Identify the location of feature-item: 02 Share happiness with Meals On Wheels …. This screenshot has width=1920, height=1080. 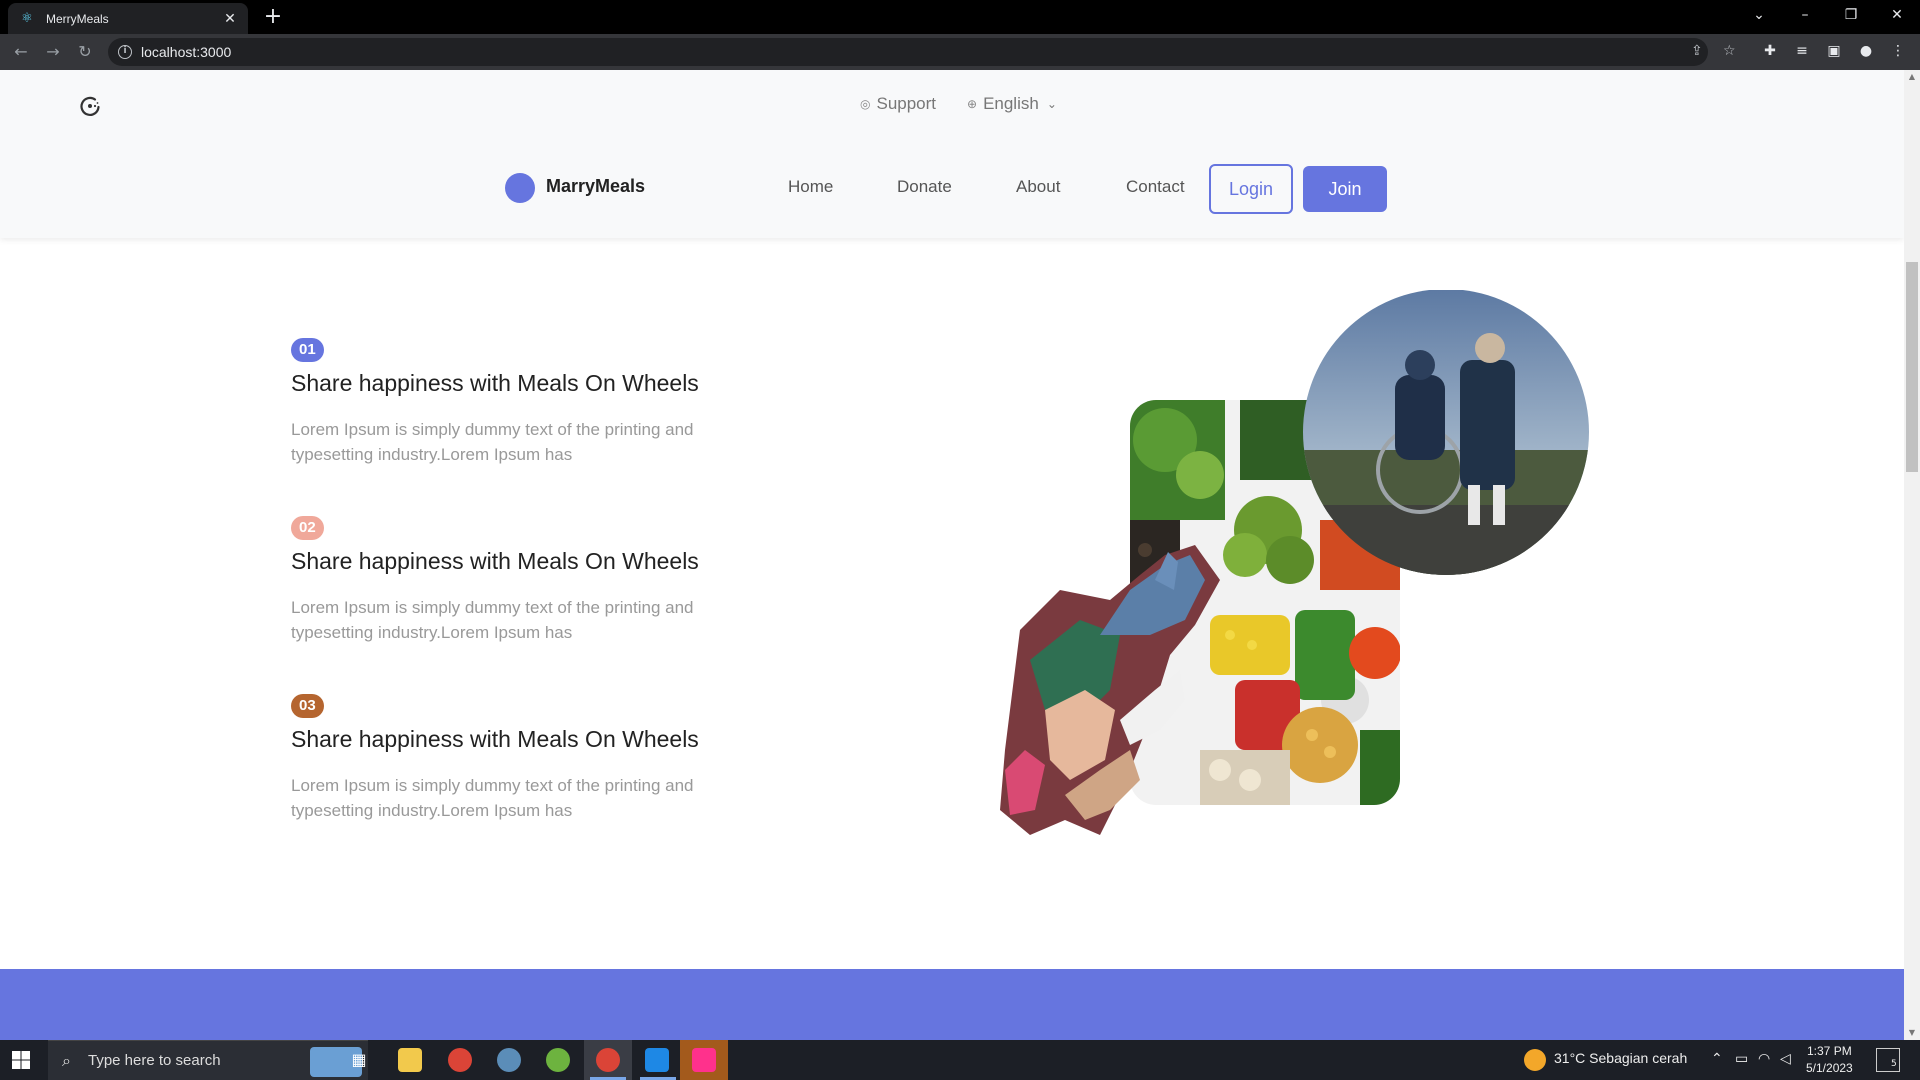
(521, 580).